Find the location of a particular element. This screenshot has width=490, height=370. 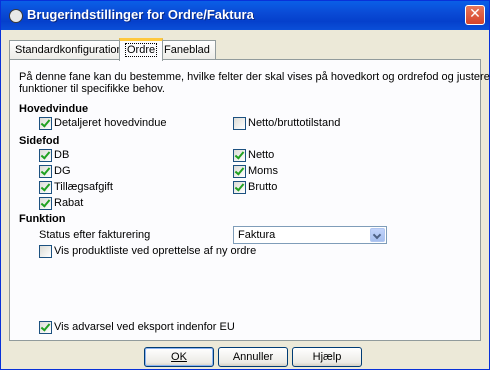

netto-bruttotilstand-checkbox is located at coordinates (239, 123).